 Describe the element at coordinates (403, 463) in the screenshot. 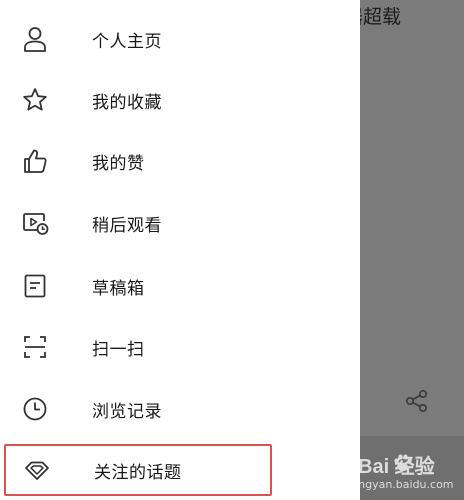

I see `paw-icon` at that location.